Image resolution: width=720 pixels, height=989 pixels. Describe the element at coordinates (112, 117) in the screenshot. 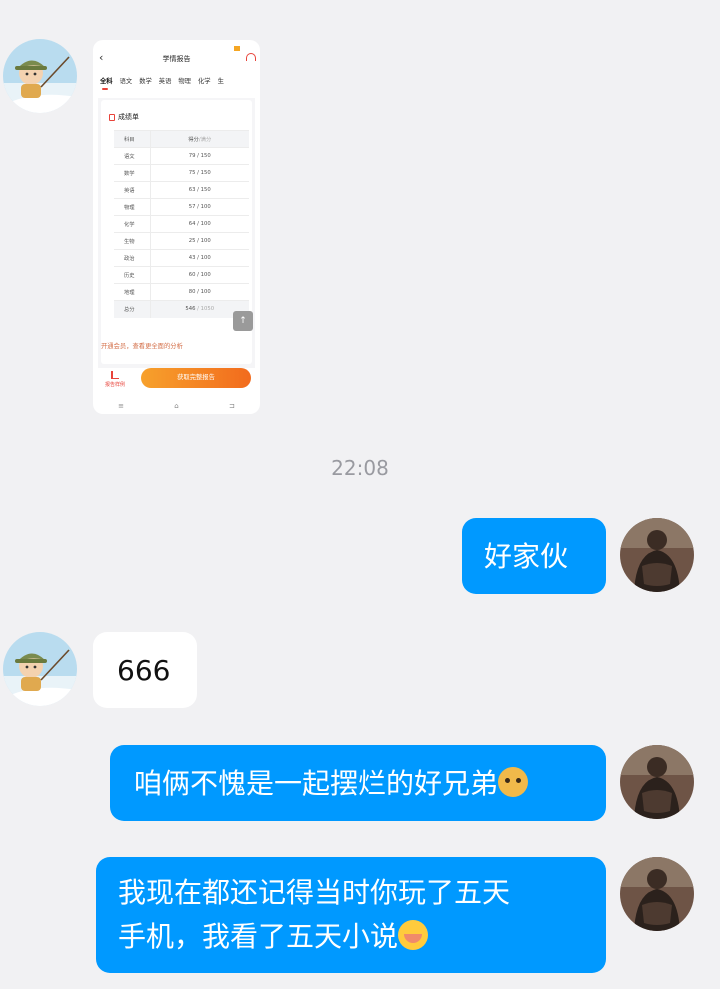

I see `document-icon` at that location.